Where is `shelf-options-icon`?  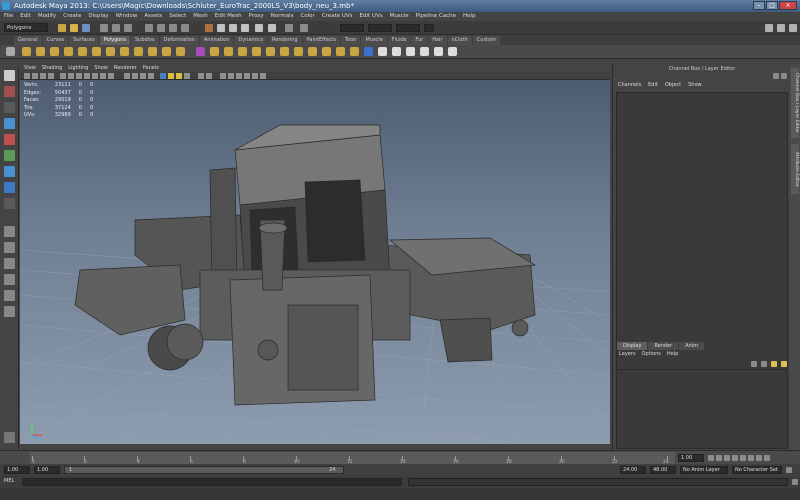
shelf-options-icon is located at coordinates (10, 51).